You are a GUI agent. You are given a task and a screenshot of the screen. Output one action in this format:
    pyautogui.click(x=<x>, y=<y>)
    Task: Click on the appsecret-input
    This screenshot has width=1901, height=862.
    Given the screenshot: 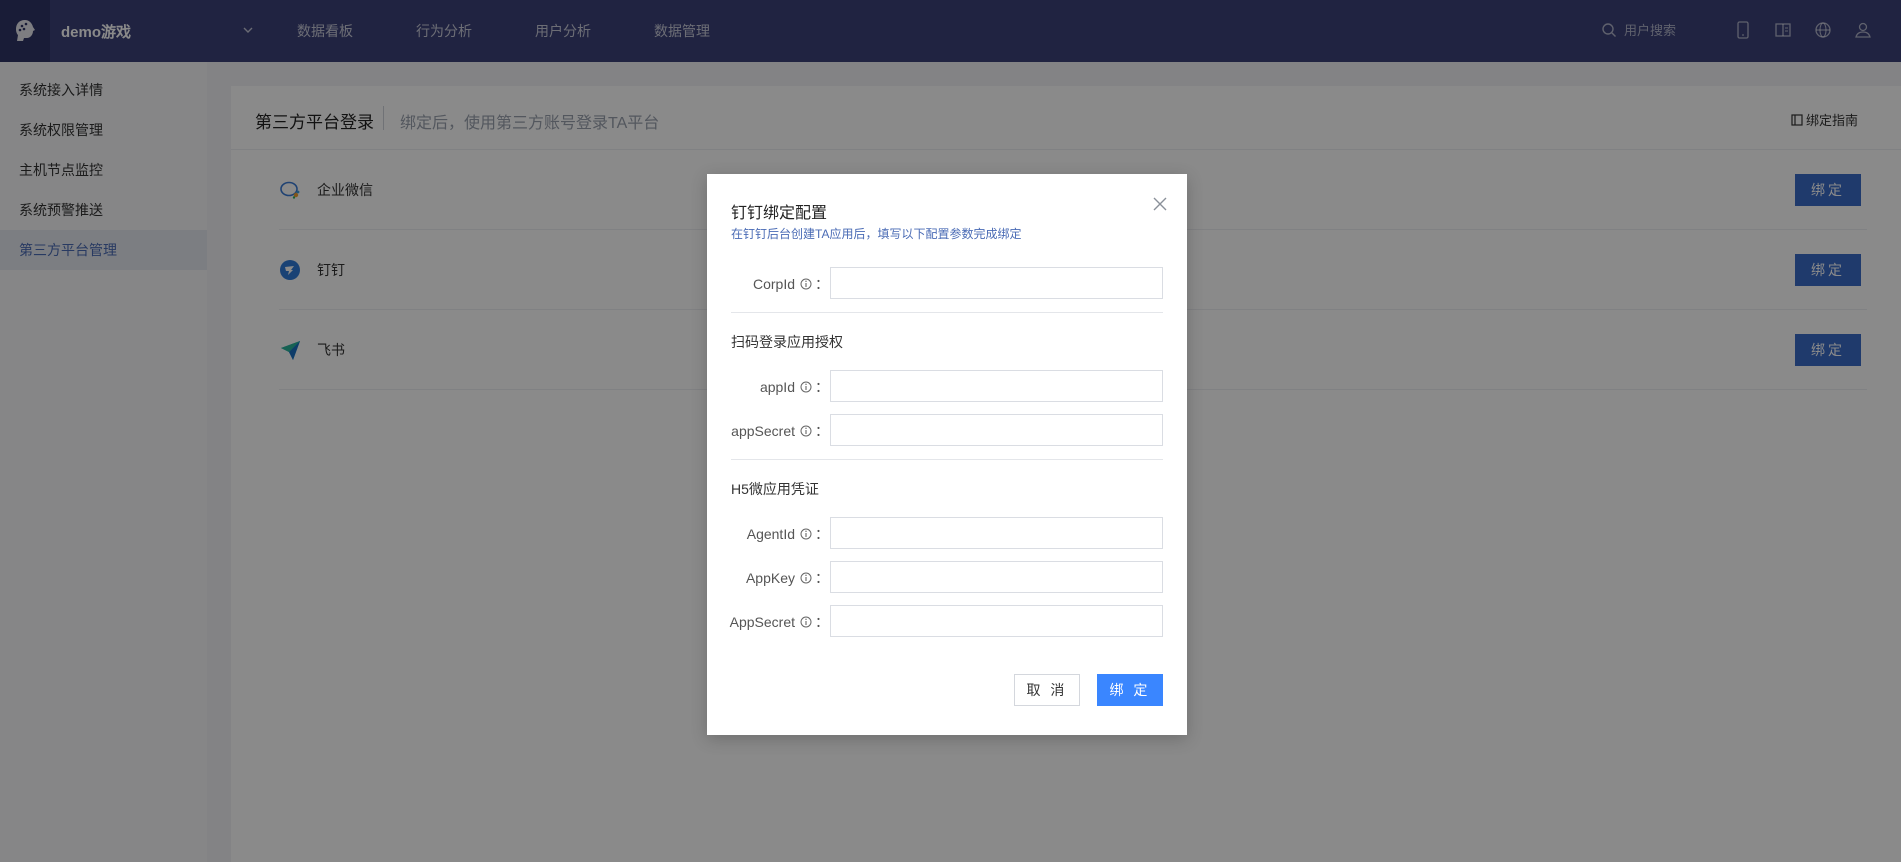 What is the action you would take?
    pyautogui.click(x=996, y=430)
    